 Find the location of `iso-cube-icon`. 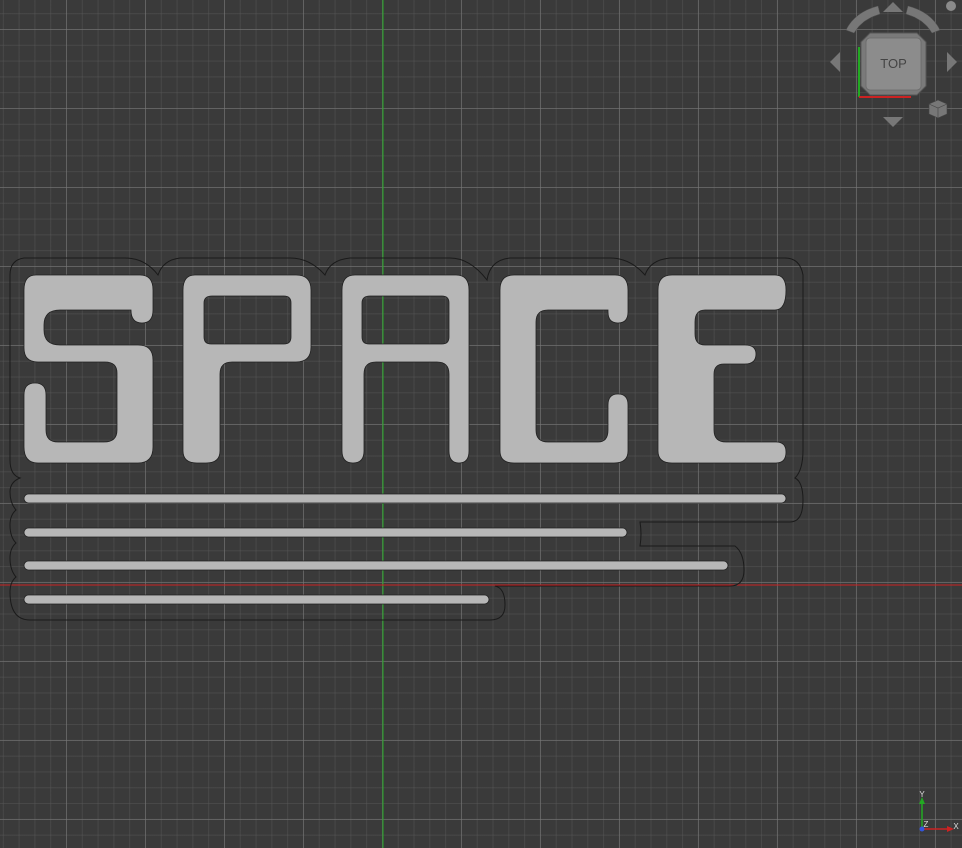

iso-cube-icon is located at coordinates (938, 109).